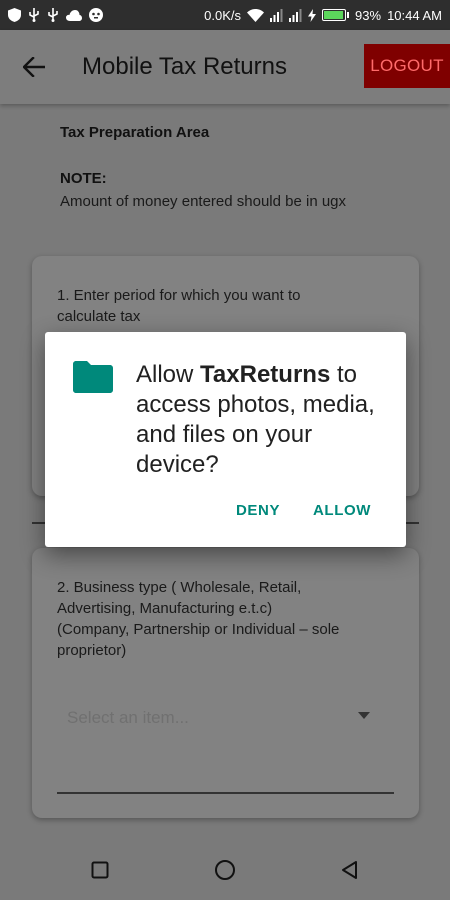 This screenshot has width=450, height=900. What do you see at coordinates (265, 374) in the screenshot?
I see `dialog-app-name: TaxReturns` at bounding box center [265, 374].